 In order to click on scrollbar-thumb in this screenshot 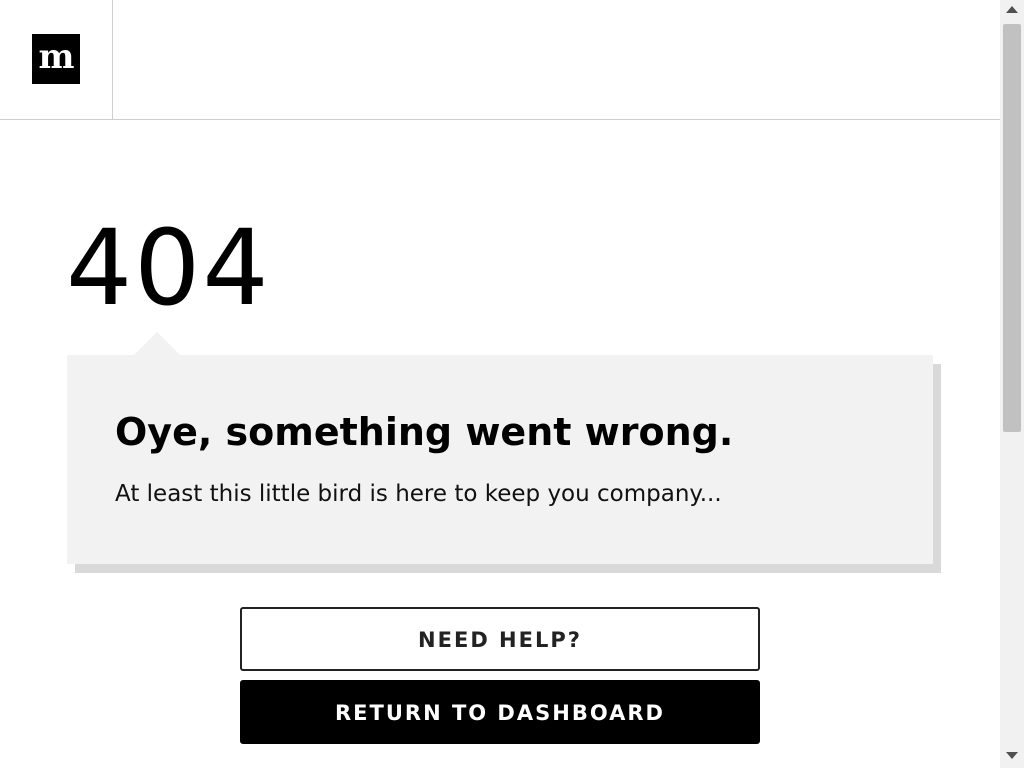, I will do `click(1012, 228)`.